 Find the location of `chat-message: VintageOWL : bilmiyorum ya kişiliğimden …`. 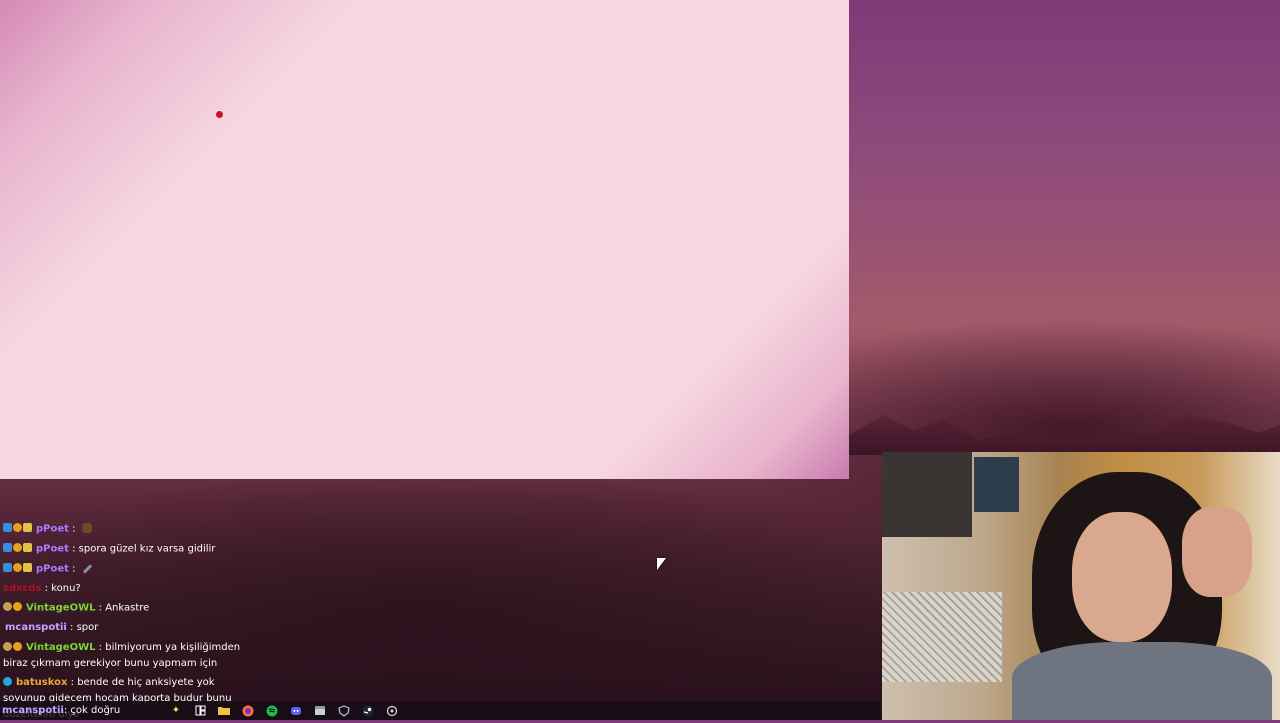

chat-message: VintageOWL : bilmiyorum ya kişiliğimden … is located at coordinates (126, 654).